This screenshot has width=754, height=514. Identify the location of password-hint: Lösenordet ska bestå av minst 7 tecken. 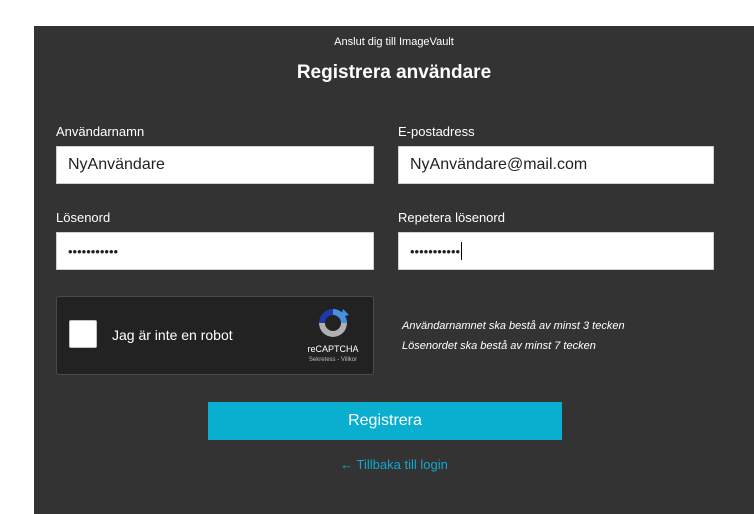
(499, 346).